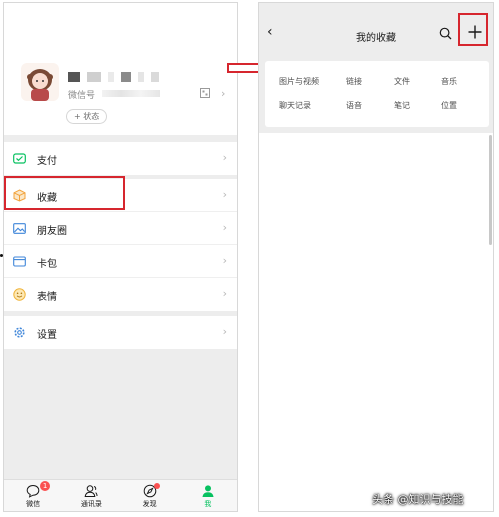 The image size is (499, 517). I want to click on search-icon, so click(445, 33).